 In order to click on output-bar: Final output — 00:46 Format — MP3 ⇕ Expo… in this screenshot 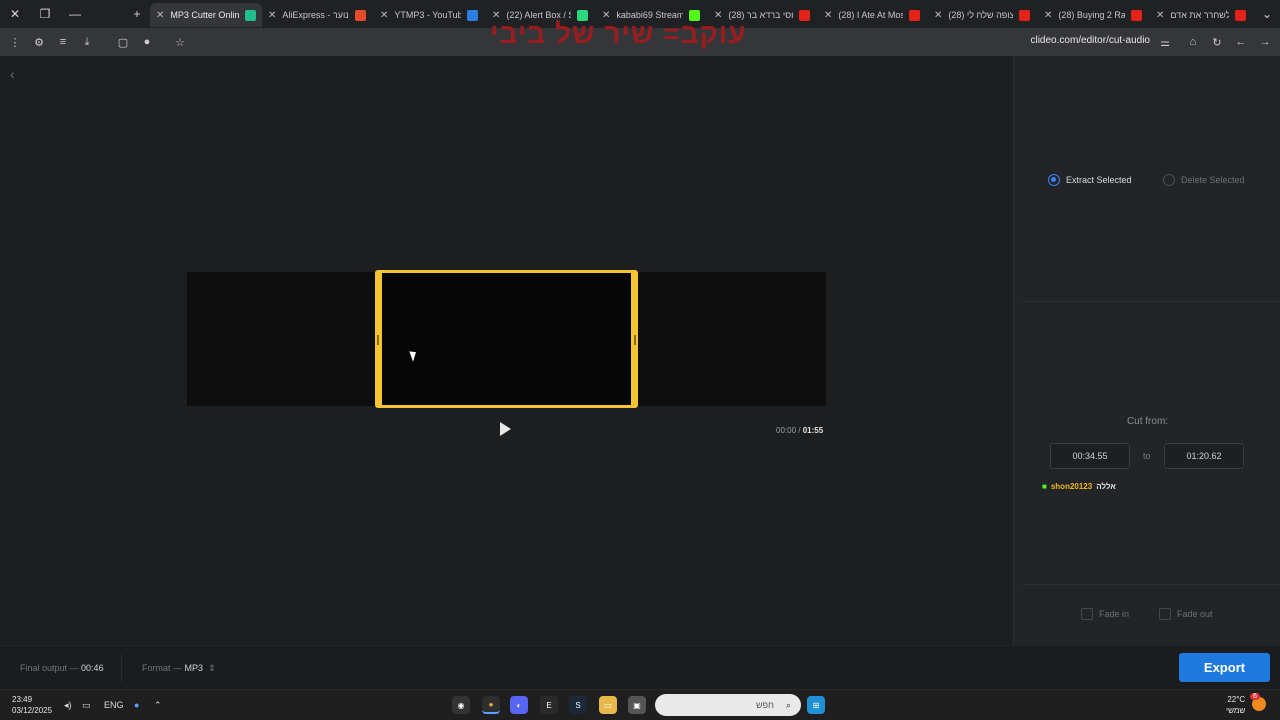, I will do `click(640, 667)`.